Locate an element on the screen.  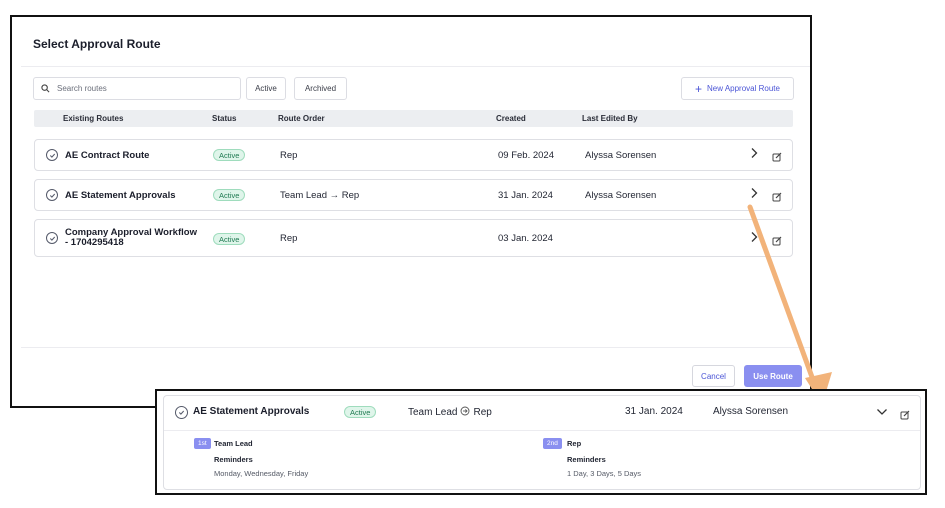
arrow-right-circle-icon is located at coordinates (465, 412).